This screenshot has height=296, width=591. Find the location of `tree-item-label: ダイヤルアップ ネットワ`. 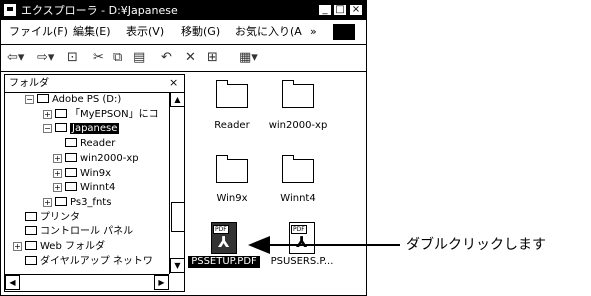

tree-item-label: ダイヤルアップ ネットワ is located at coordinates (96, 261).